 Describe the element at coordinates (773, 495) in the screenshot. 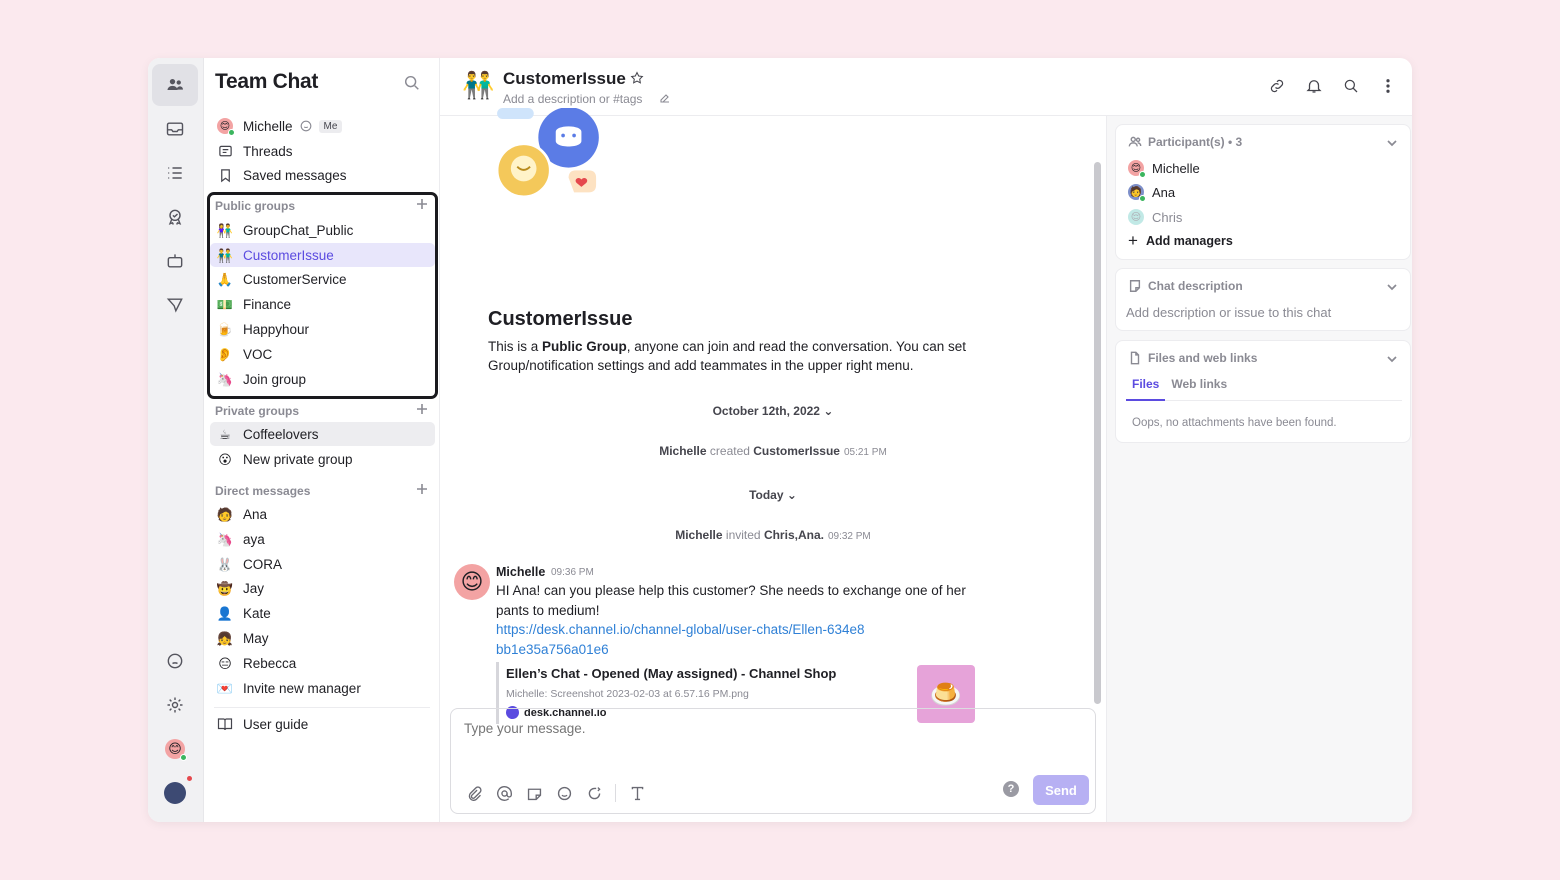

I see `date-separator: Today ⌄` at that location.